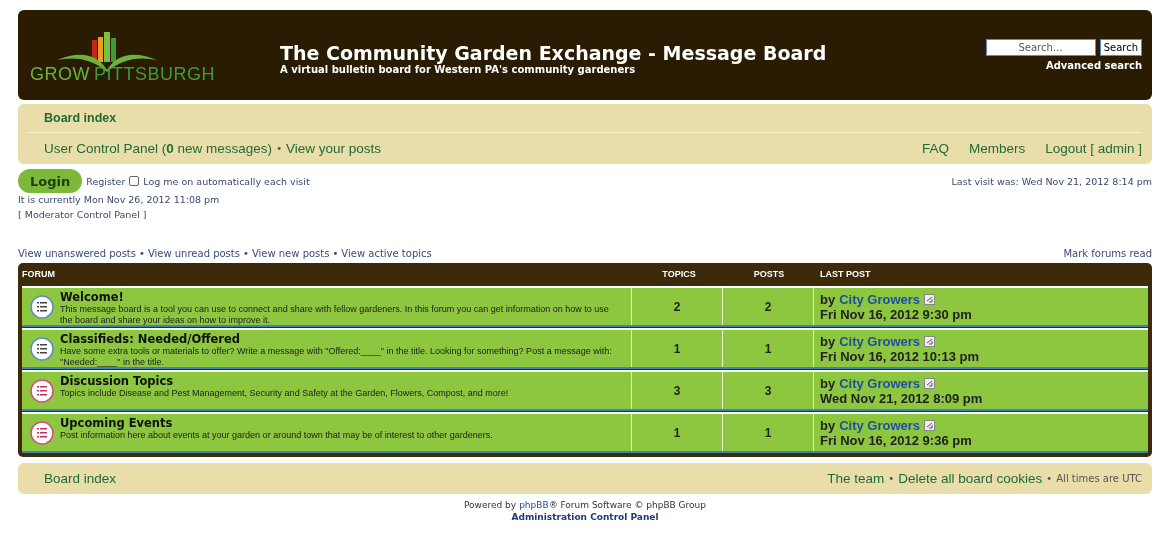  Describe the element at coordinates (997, 148) in the screenshot. I see `nav-link: Members` at that location.